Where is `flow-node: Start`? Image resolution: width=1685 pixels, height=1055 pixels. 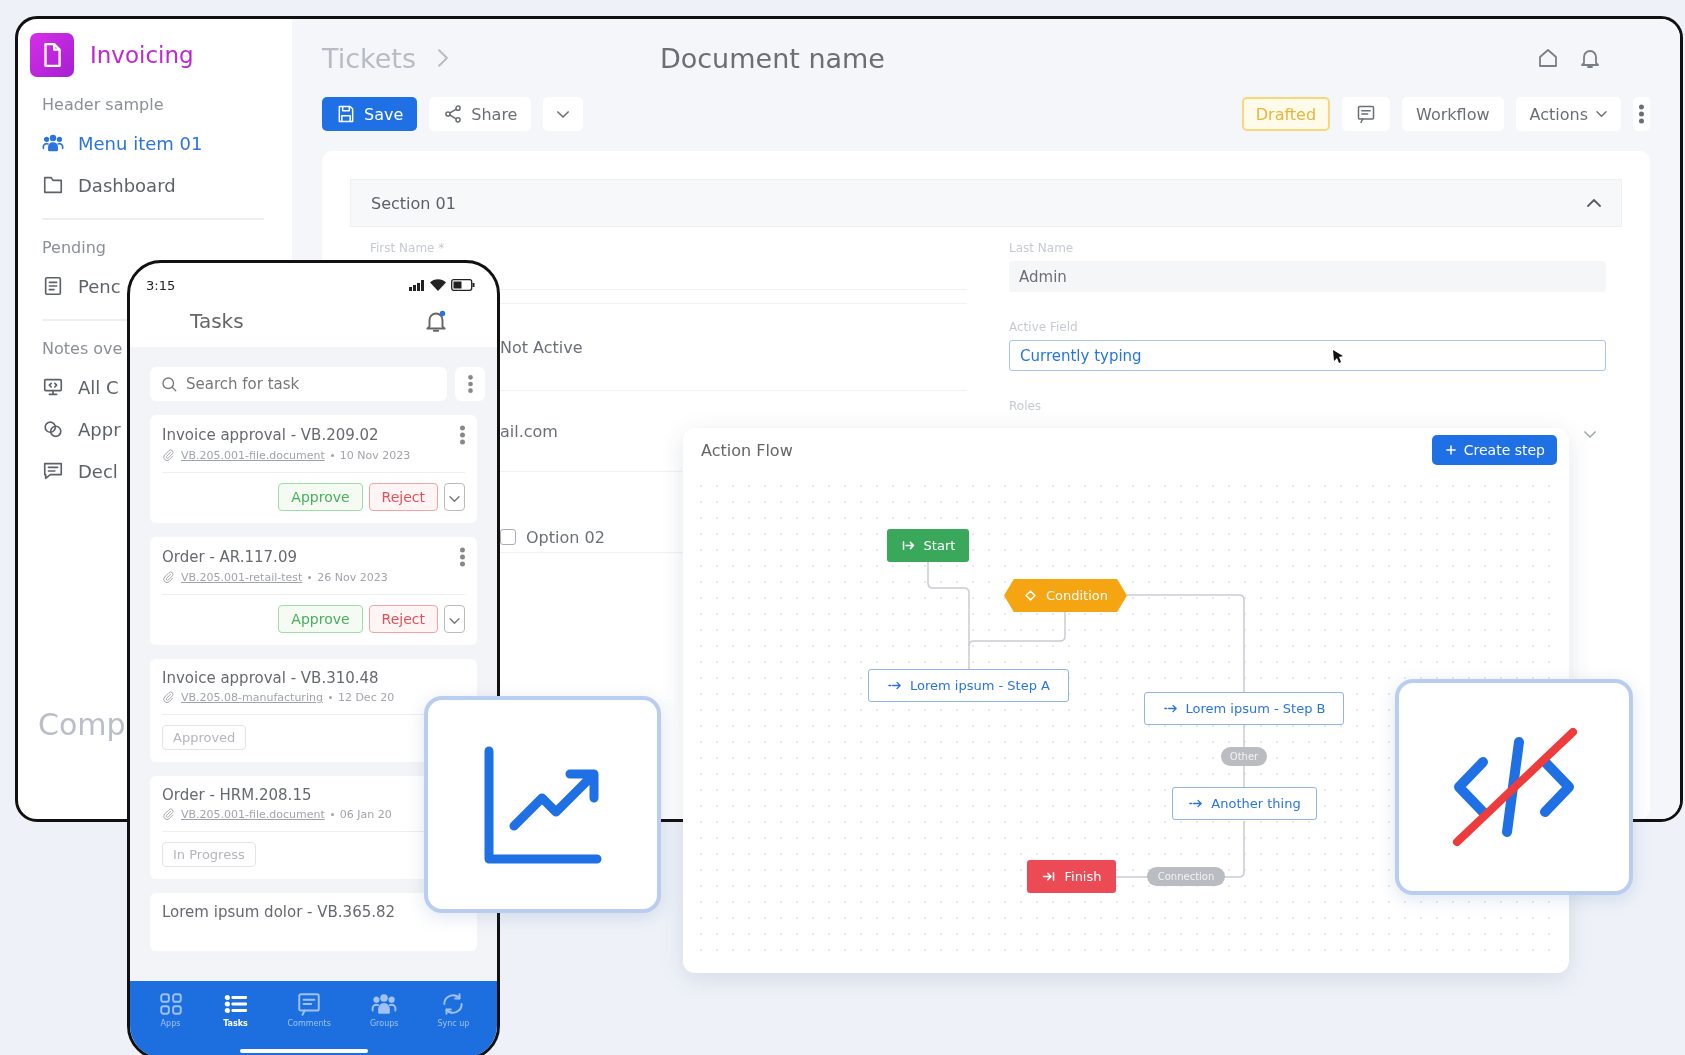
flow-node: Start is located at coordinates (928, 545).